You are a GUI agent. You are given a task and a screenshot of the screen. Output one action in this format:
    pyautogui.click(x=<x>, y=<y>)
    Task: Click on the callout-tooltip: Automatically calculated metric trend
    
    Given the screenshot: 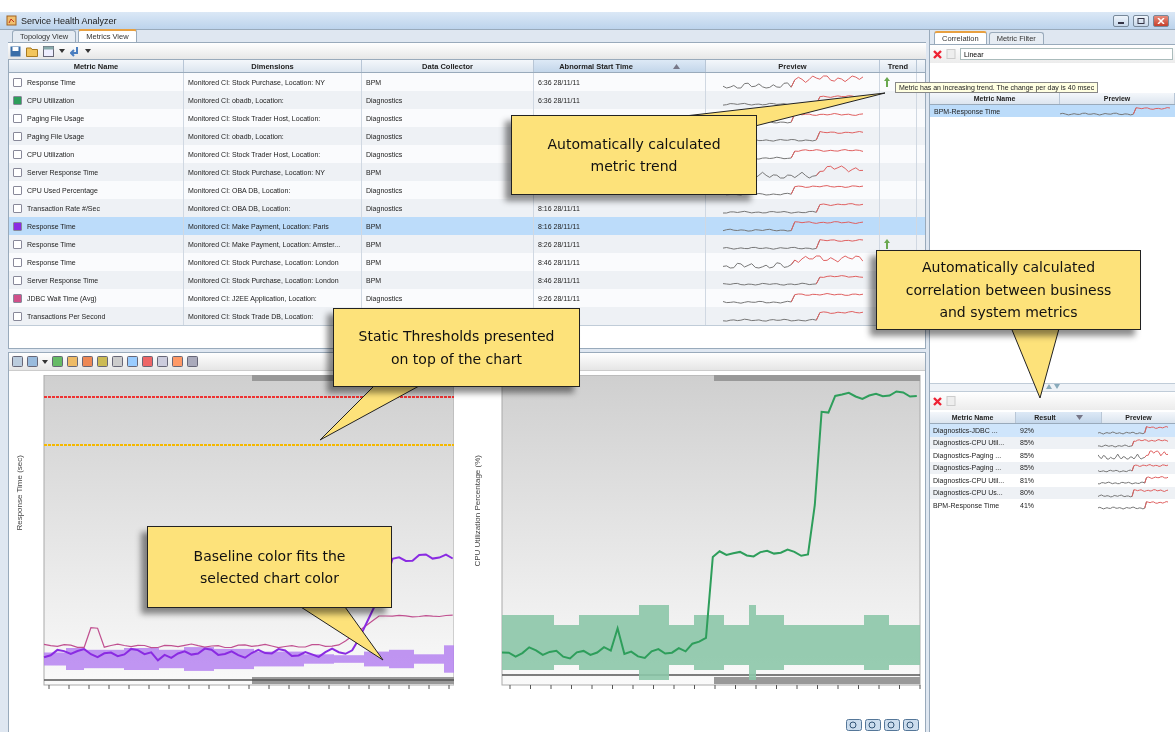 What is the action you would take?
    pyautogui.click(x=634, y=155)
    